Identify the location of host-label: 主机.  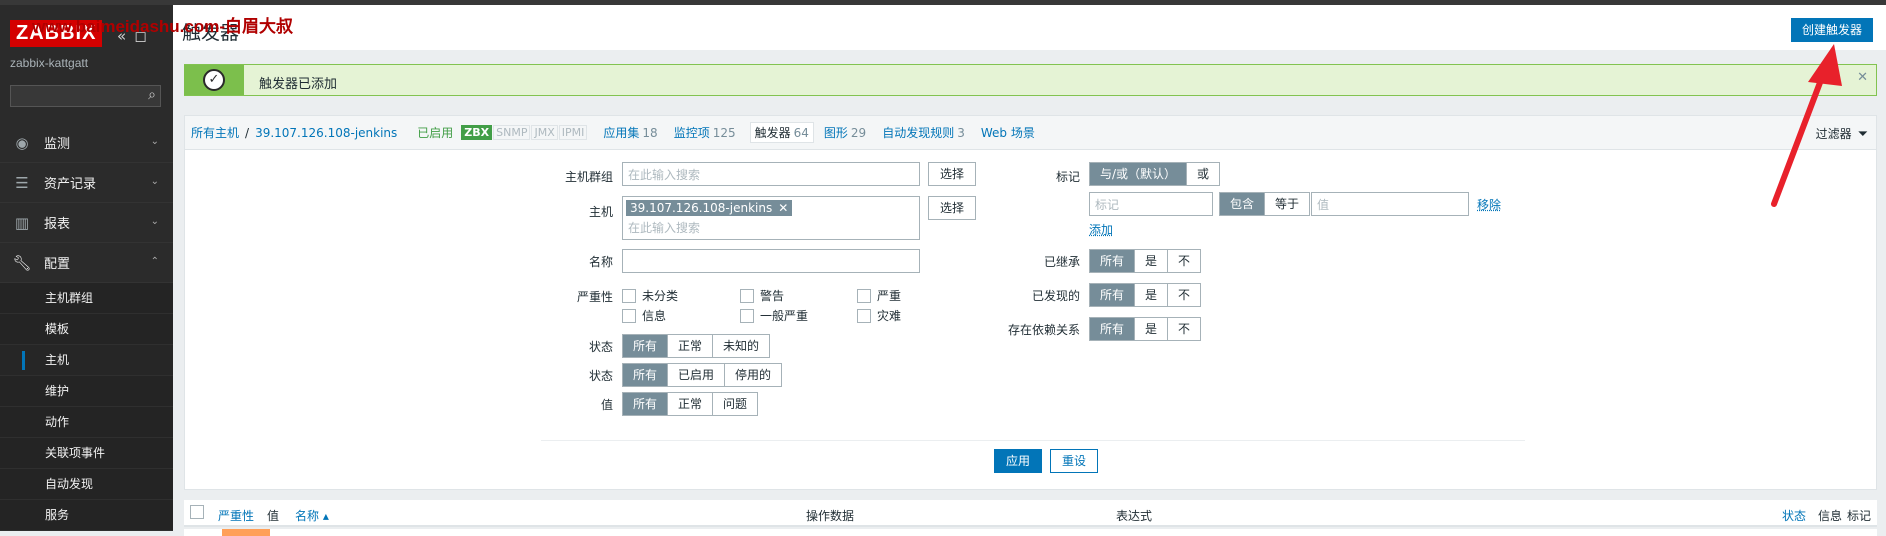
(600, 212).